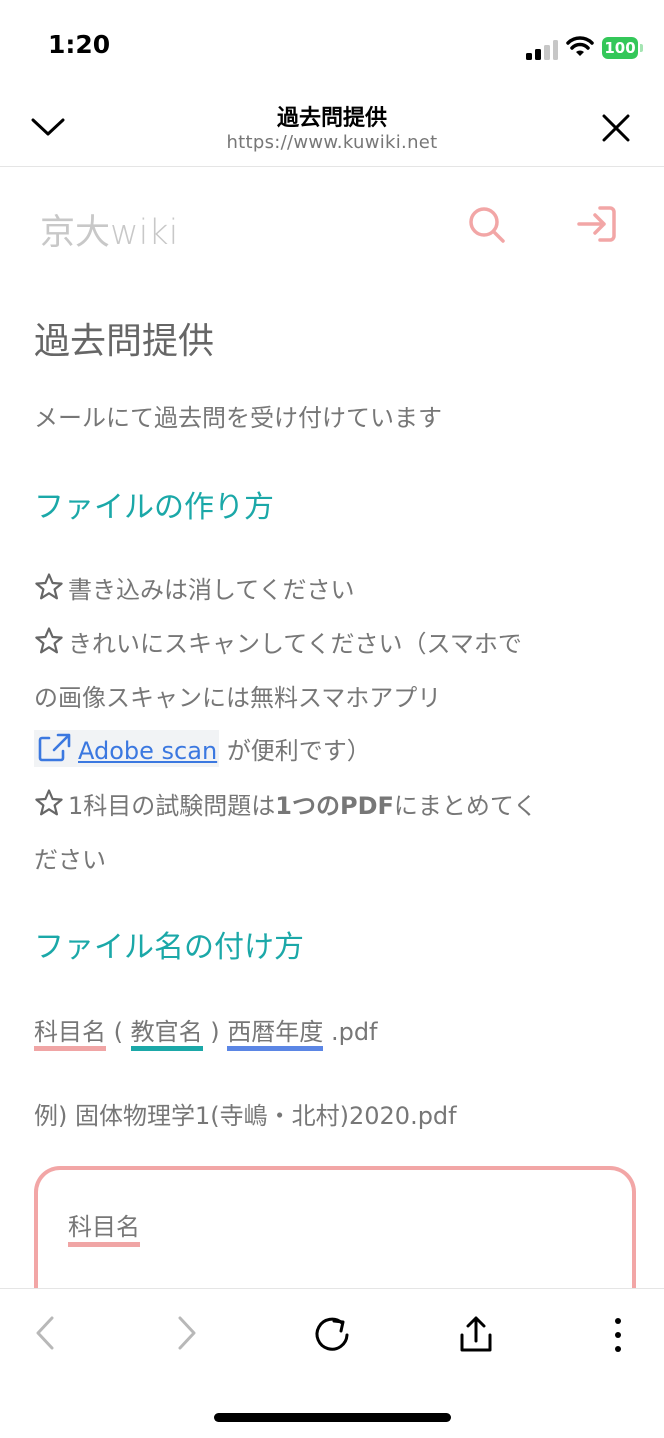  What do you see at coordinates (332, 1335) in the screenshot?
I see `reload-icon` at bounding box center [332, 1335].